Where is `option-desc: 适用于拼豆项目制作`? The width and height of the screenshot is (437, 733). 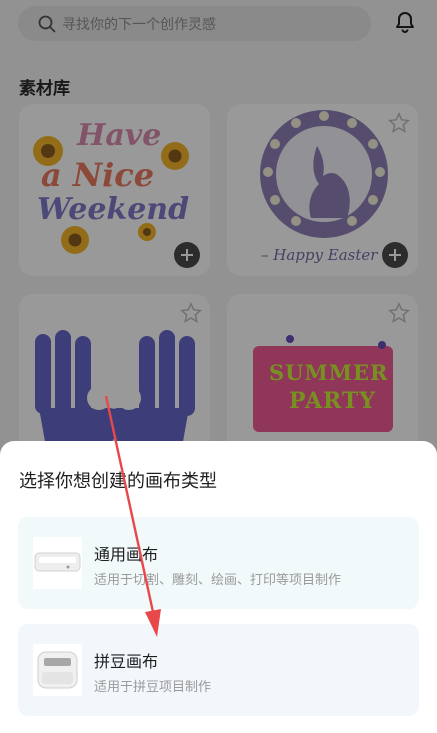
option-desc: 适用于拼豆项目制作 is located at coordinates (153, 687).